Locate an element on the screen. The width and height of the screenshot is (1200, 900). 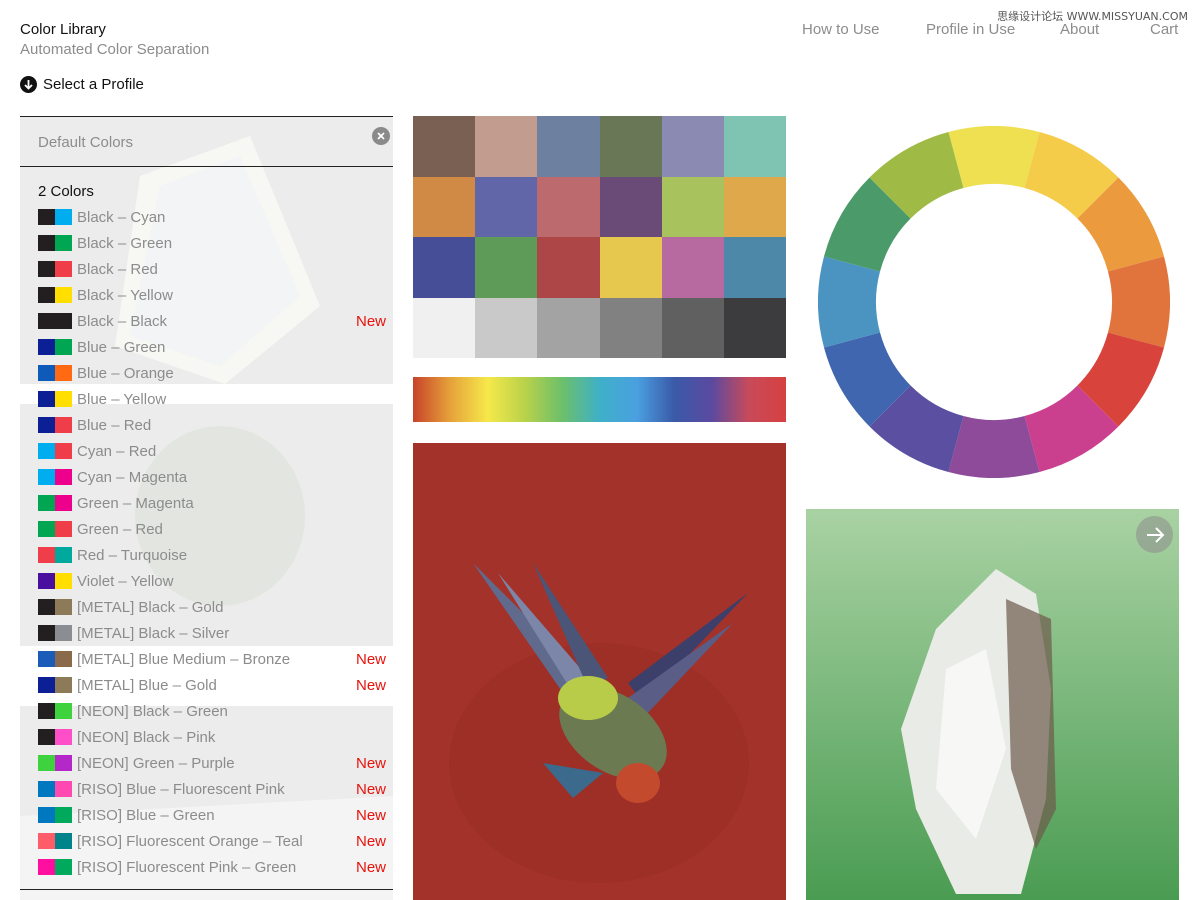
profile-item-label: Cyan – Red is located at coordinates (117, 451).